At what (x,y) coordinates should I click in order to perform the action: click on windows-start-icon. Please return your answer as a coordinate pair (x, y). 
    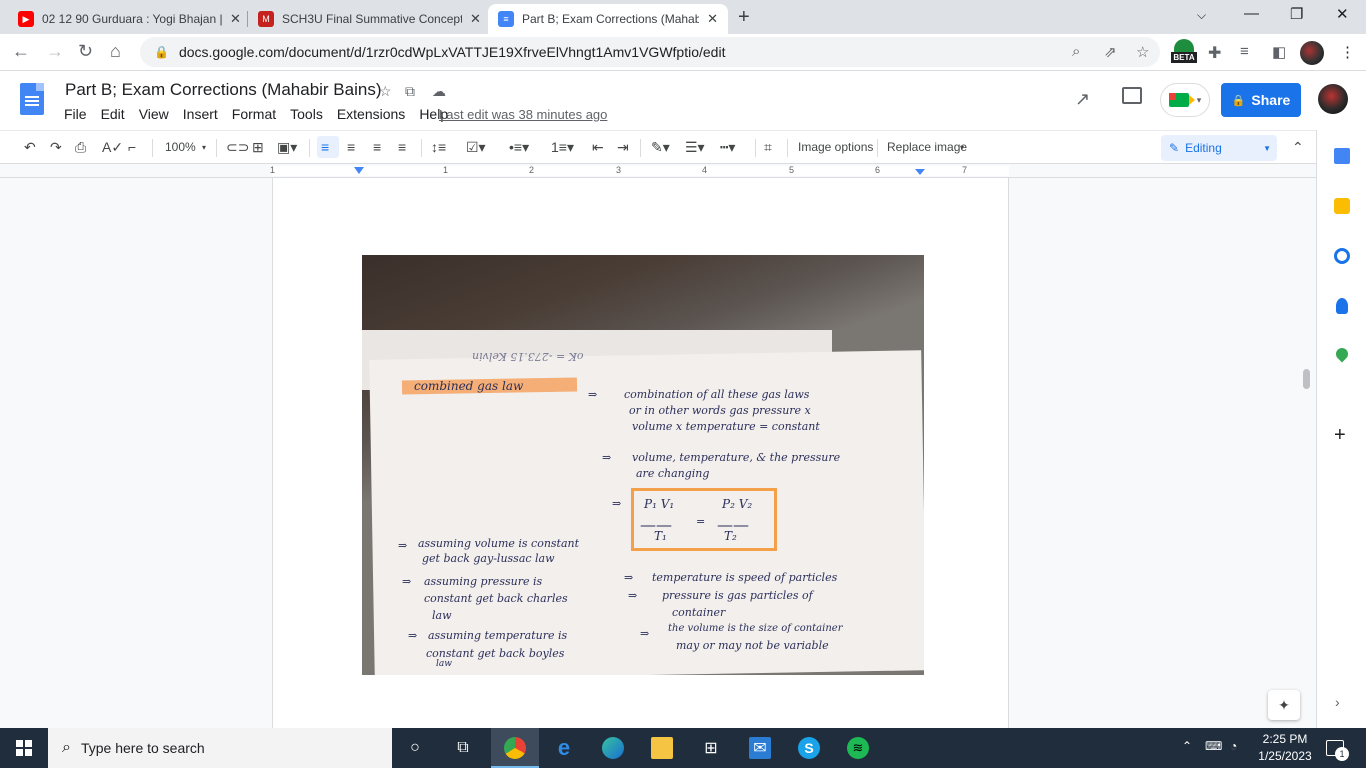
    Looking at the image, I should click on (24, 748).